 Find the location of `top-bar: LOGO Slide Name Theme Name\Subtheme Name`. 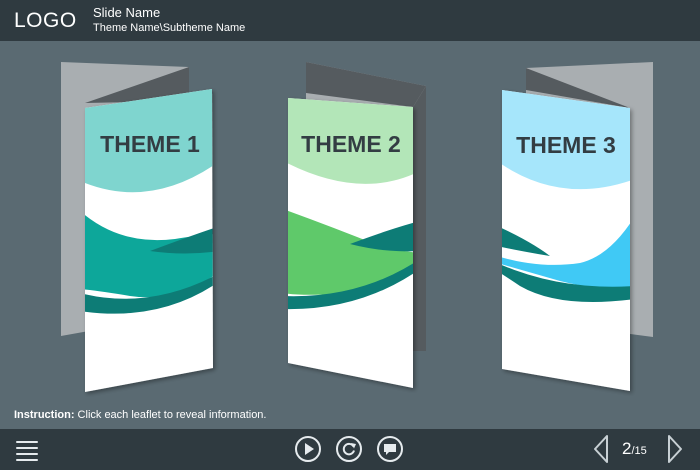

top-bar: LOGO Slide Name Theme Name\Subtheme Name is located at coordinates (350, 20).